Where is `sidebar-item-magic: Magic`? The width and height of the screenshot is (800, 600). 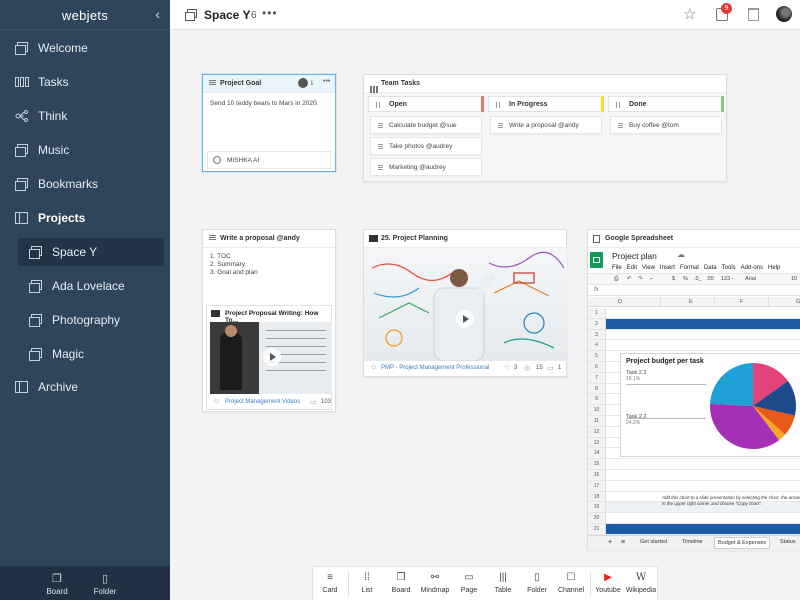
sidebar-item-magic: Magic is located at coordinates (85, 354).